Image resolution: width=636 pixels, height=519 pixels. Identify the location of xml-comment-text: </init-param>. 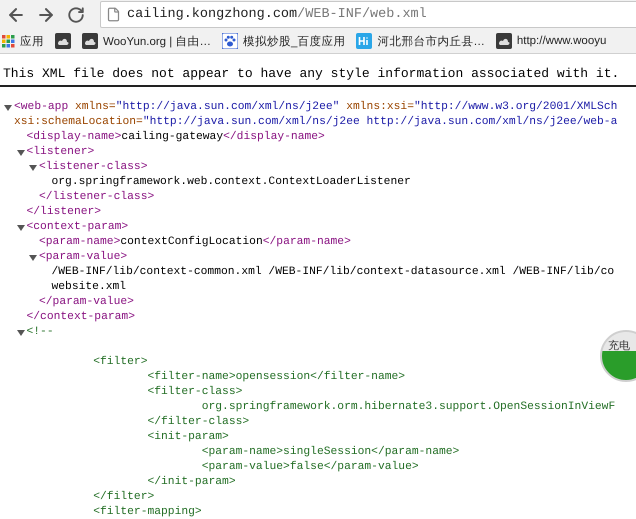
(191, 482).